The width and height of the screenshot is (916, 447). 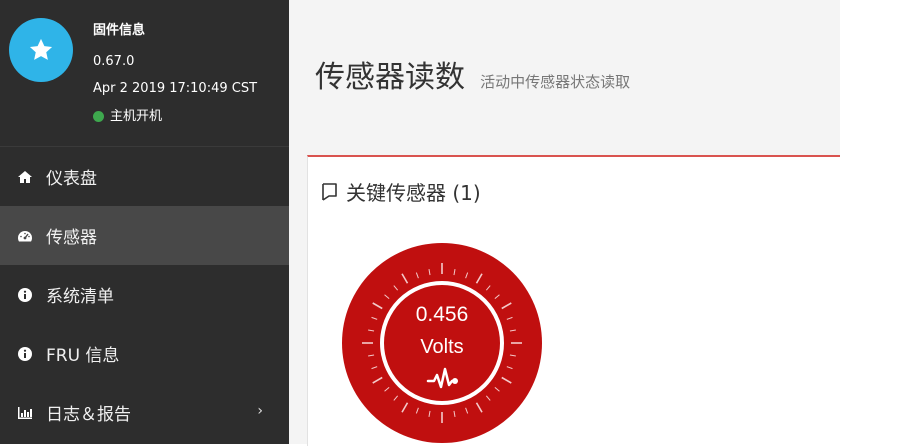 I want to click on page-margin, so click(x=878, y=222).